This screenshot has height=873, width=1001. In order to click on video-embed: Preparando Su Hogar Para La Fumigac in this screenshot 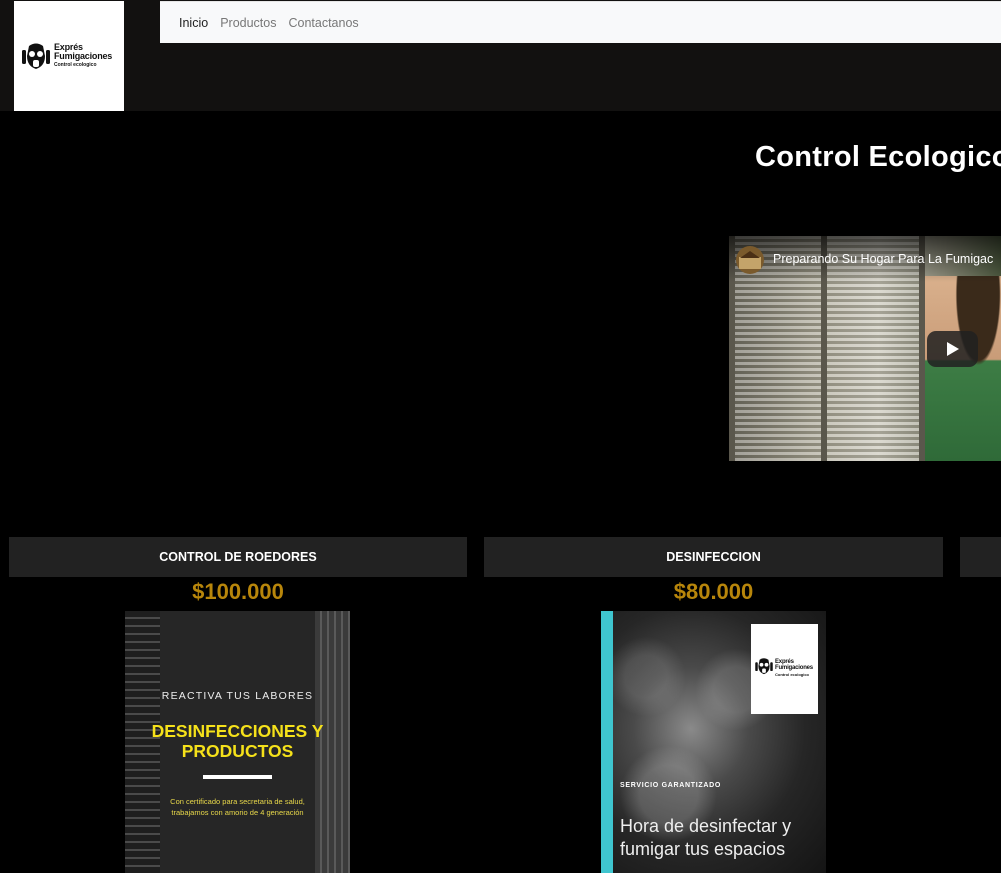, I will do `click(865, 348)`.